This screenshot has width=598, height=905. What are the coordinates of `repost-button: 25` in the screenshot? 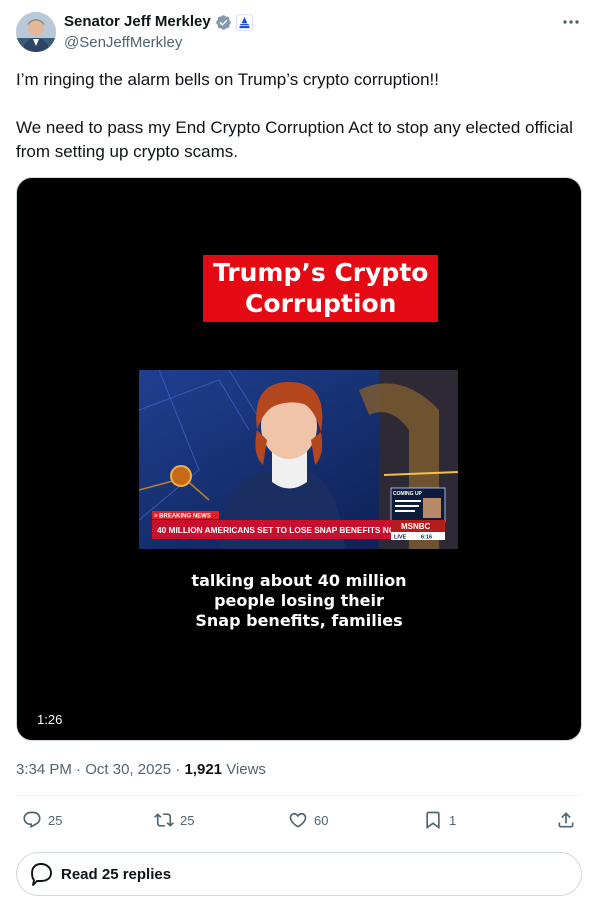 It's located at (174, 820).